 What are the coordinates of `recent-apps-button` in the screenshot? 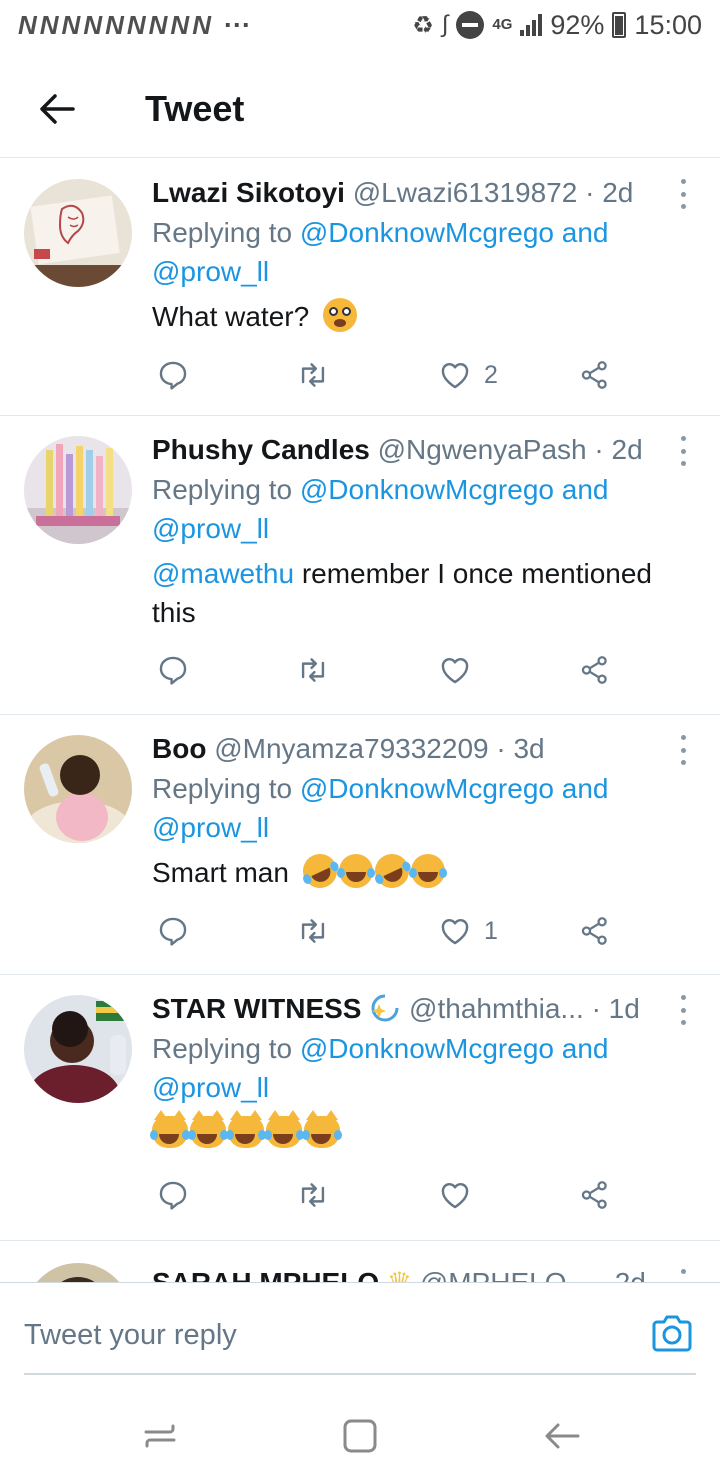 It's located at (160, 1436).